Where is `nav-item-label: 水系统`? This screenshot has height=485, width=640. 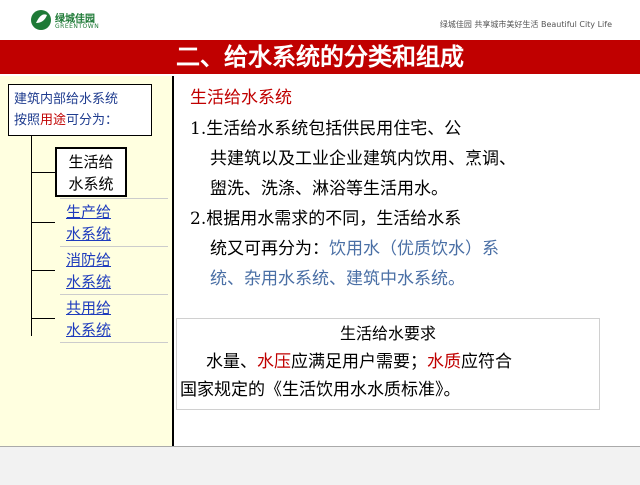 nav-item-label: 水系统 is located at coordinates (91, 184).